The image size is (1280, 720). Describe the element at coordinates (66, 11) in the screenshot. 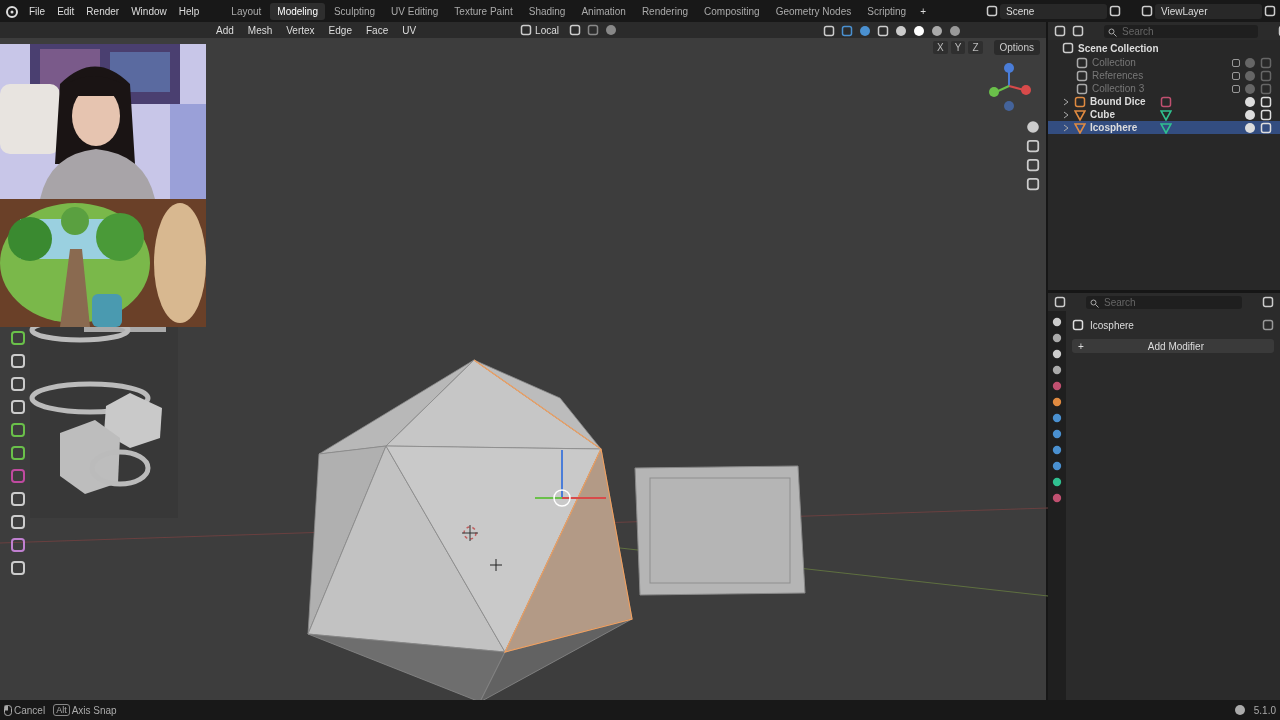

I see `menu-item: Edit` at that location.